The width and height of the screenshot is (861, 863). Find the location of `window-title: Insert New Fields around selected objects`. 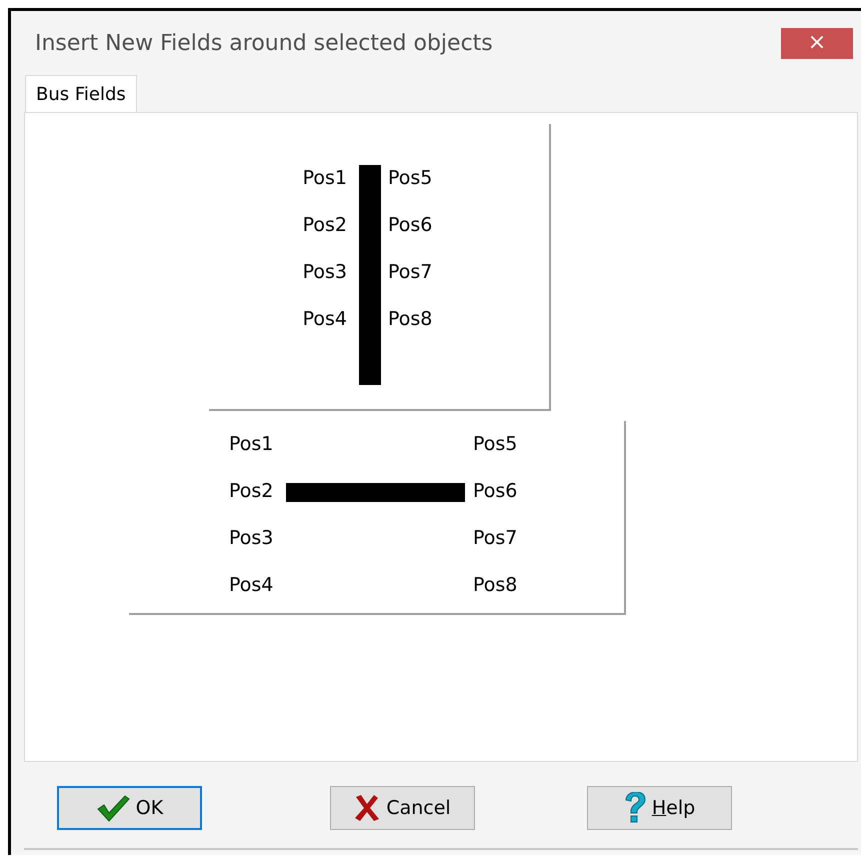

window-title: Insert New Fields around selected objects is located at coordinates (264, 44).